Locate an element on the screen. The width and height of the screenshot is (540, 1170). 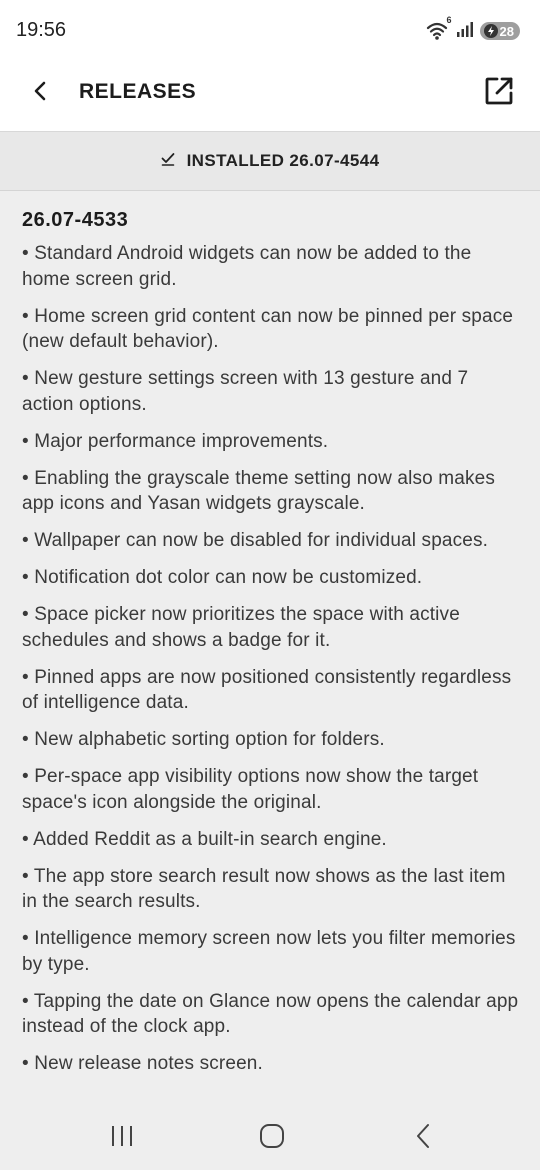
wifi-badge: 6 is located at coordinates (449, 20).